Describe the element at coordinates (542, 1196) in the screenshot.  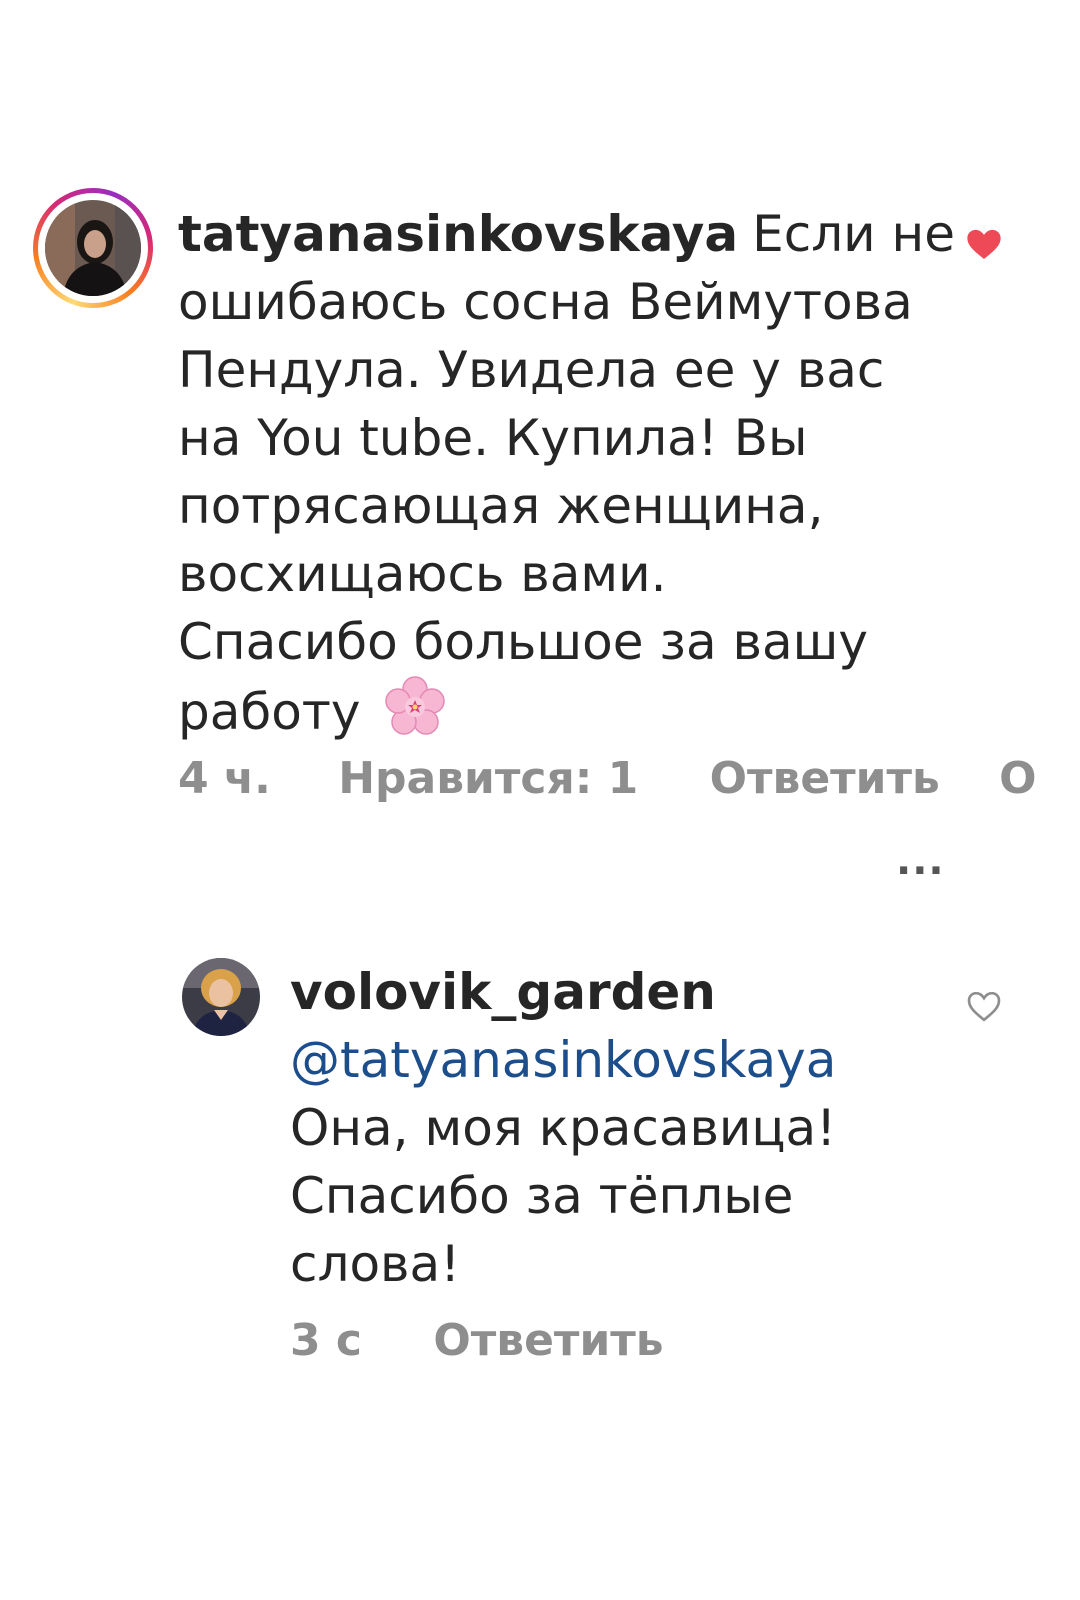
I see `reply-line: Спасибо за тёплые` at that location.